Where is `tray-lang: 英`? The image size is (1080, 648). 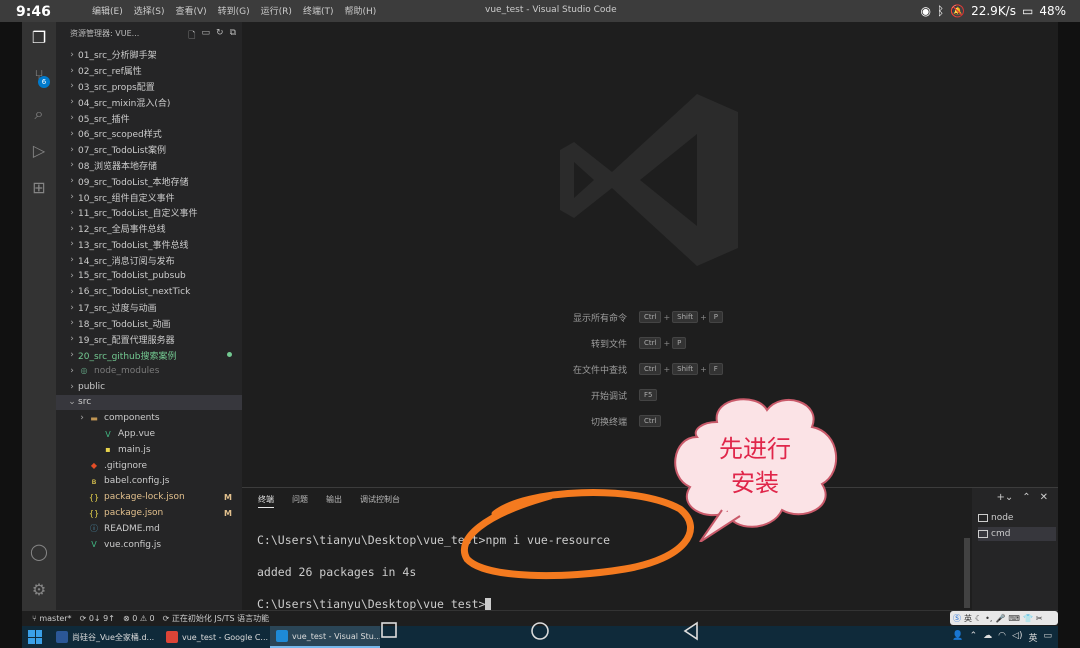 tray-lang: 英 is located at coordinates (1032, 637).